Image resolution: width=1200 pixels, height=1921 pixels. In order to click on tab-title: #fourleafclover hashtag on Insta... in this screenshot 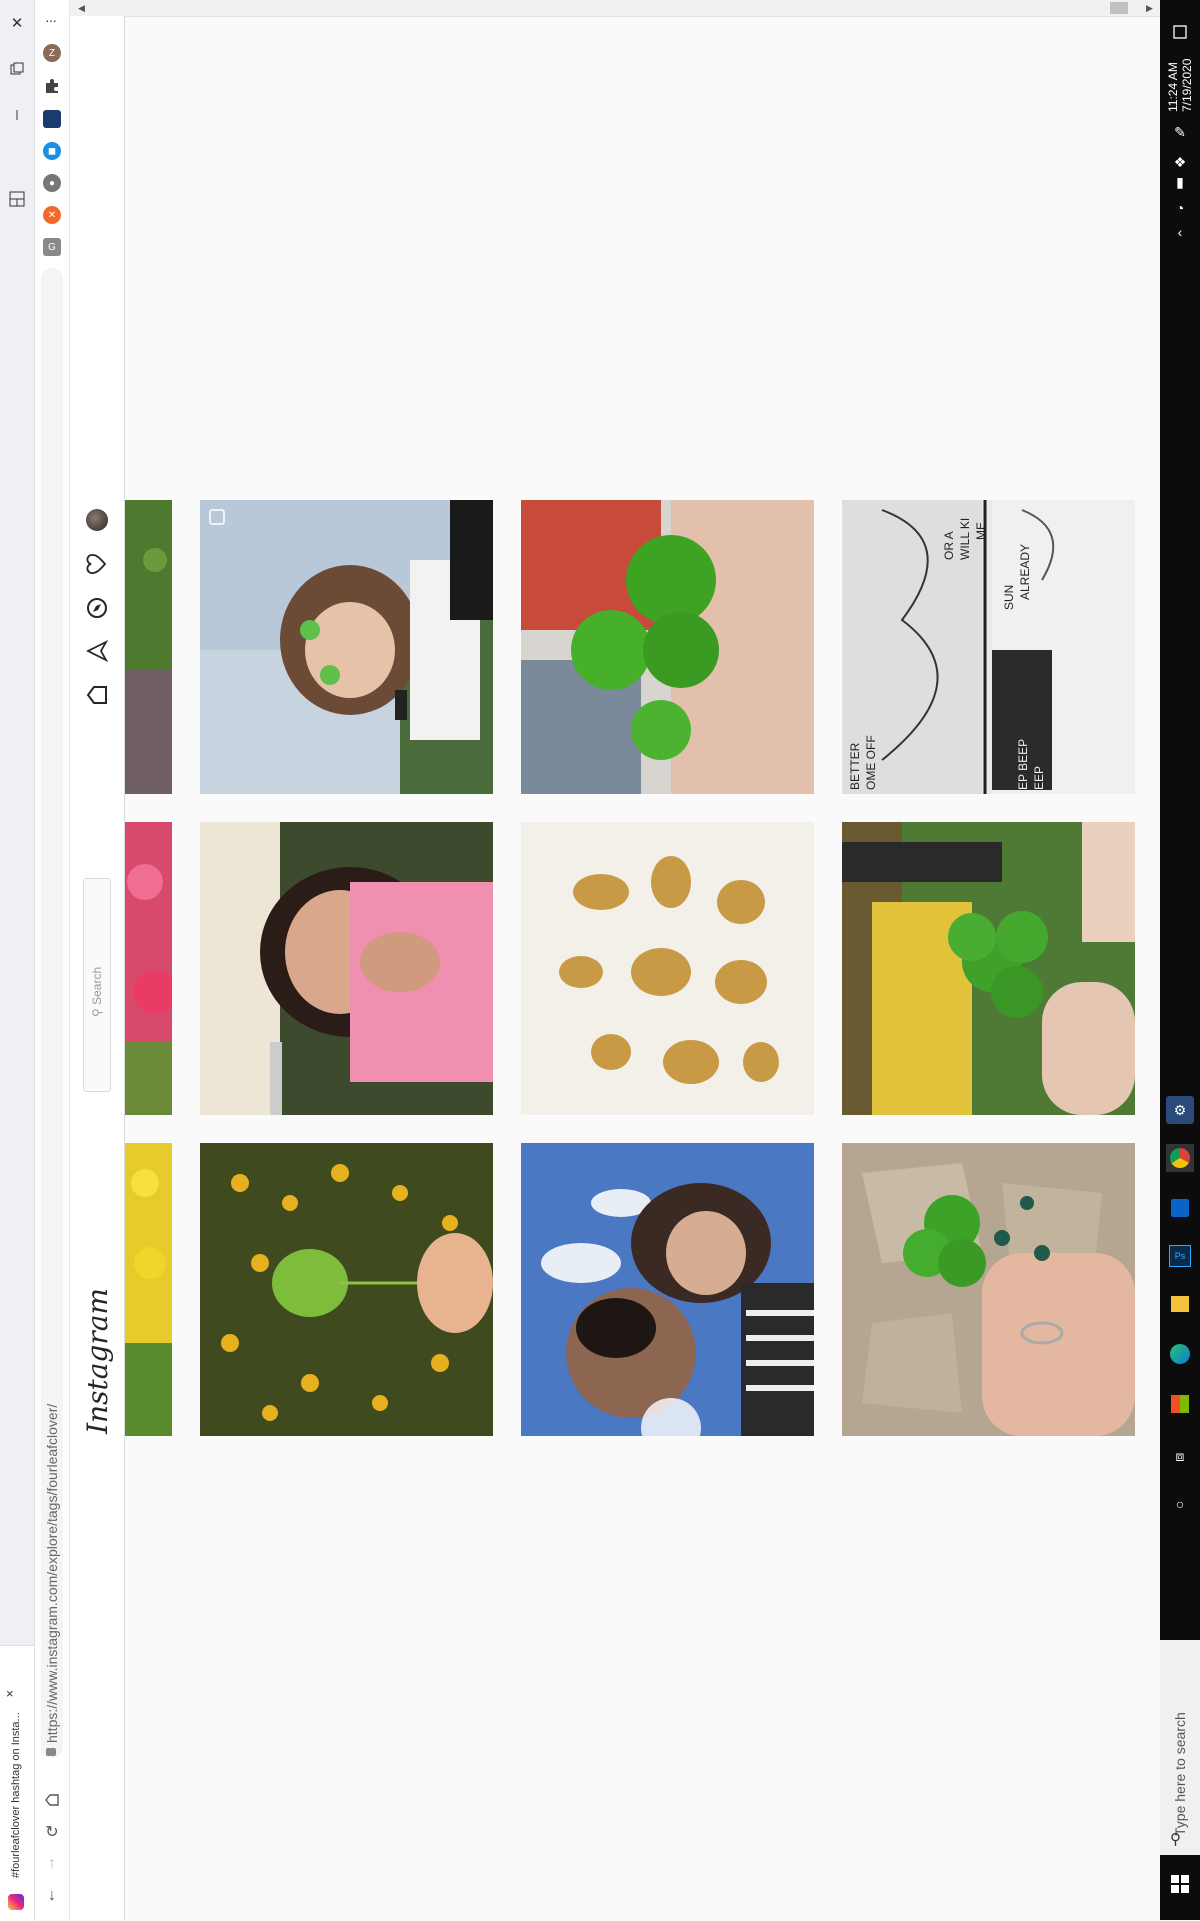, I will do `click(16, 1795)`.